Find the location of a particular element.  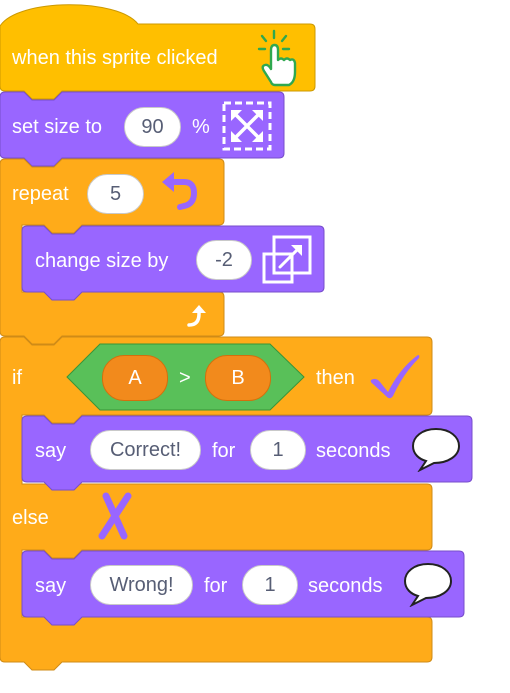

say-text-input: Wrong! is located at coordinates (141, 585).